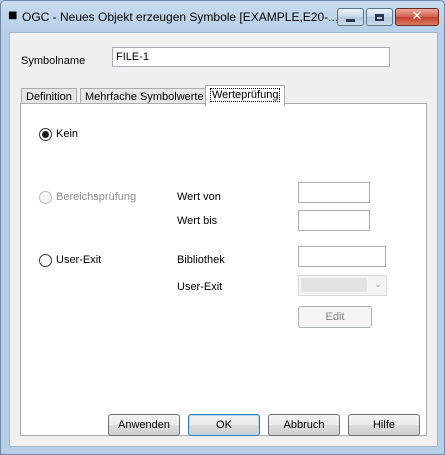 The image size is (445, 455). I want to click on minimize-icon, so click(350, 20).